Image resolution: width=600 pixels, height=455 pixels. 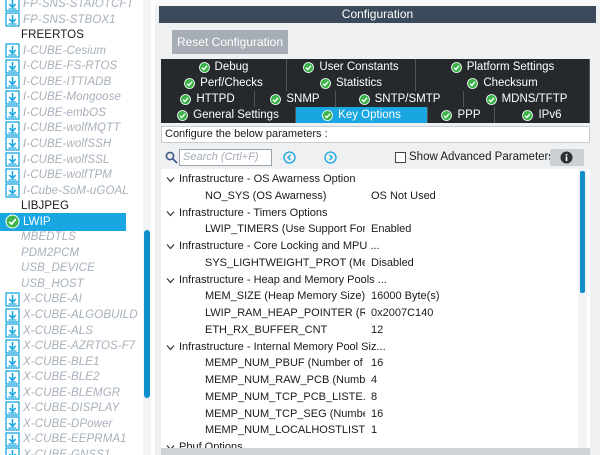 What do you see at coordinates (266, 329) in the screenshot?
I see `param-name: ETH_RX_BUFFER_CNT` at bounding box center [266, 329].